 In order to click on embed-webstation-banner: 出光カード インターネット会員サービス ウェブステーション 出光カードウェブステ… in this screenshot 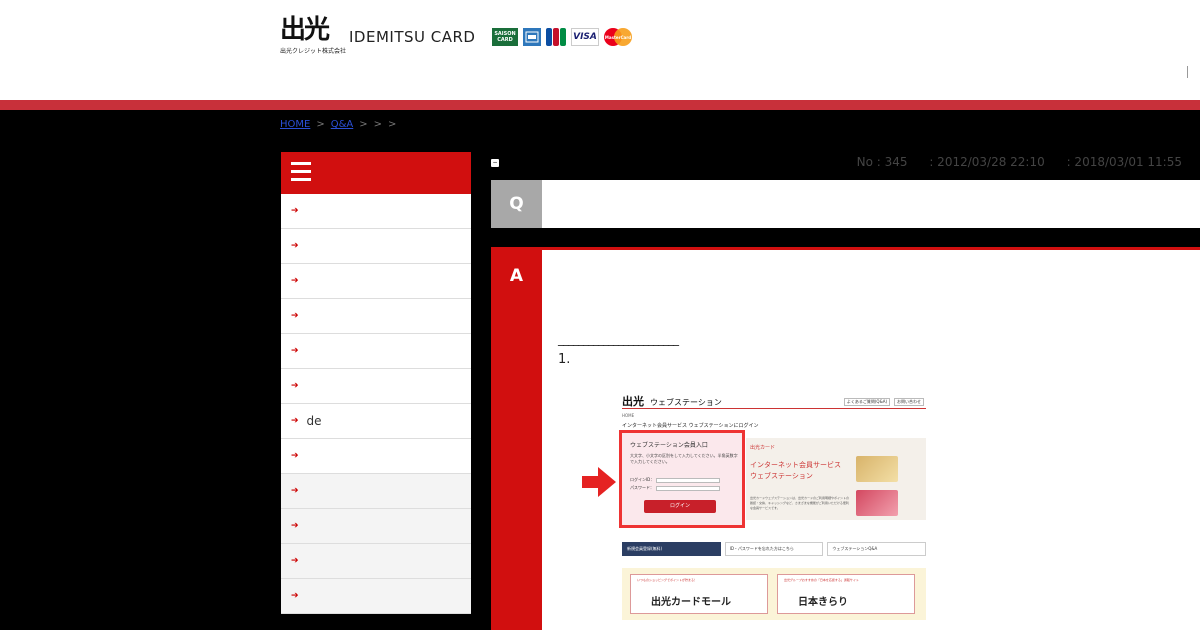, I will do `click(836, 479)`.